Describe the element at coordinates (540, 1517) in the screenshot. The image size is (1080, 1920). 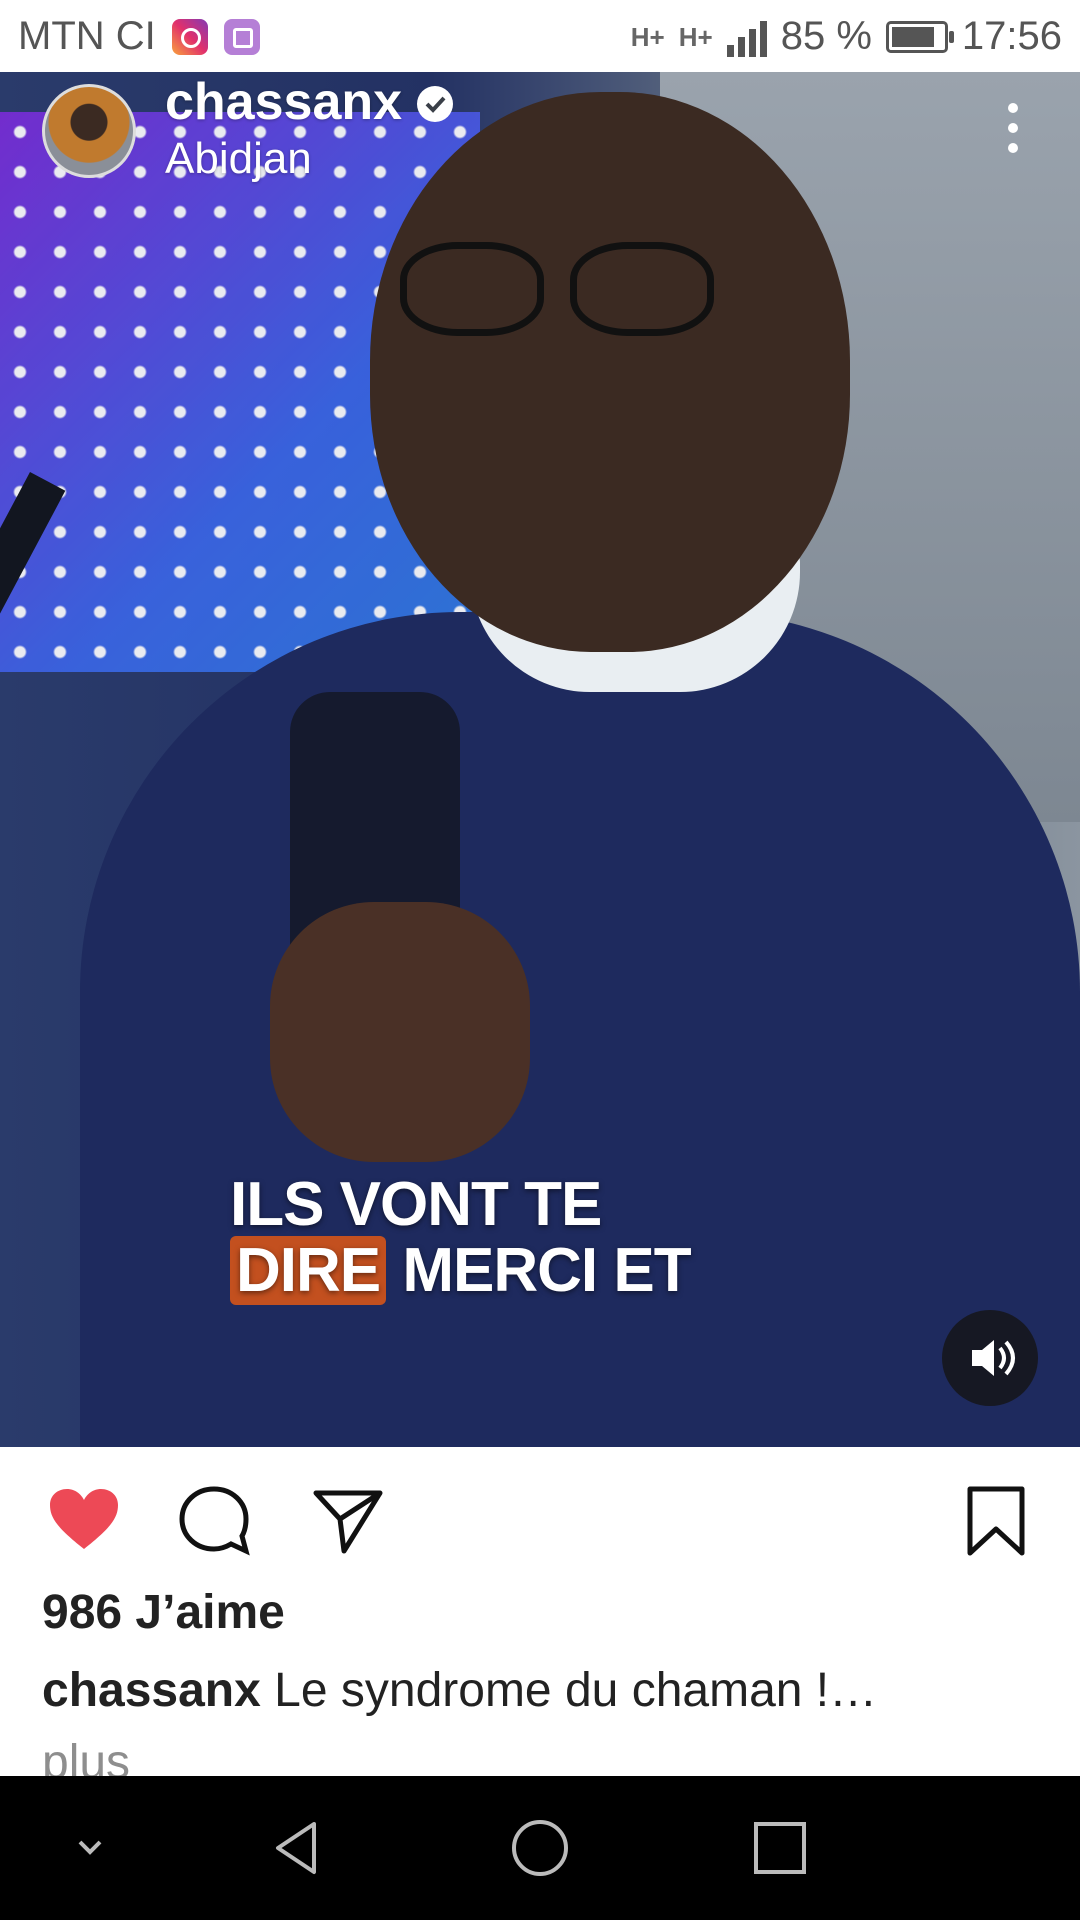
I see `post-action-bar` at that location.